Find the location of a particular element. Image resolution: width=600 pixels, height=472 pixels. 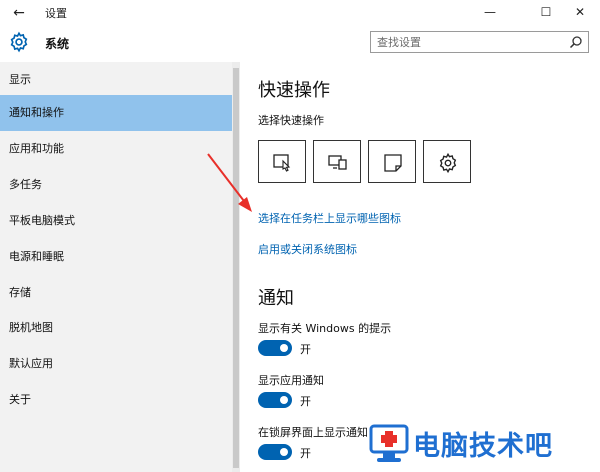

search-box is located at coordinates (479, 42).